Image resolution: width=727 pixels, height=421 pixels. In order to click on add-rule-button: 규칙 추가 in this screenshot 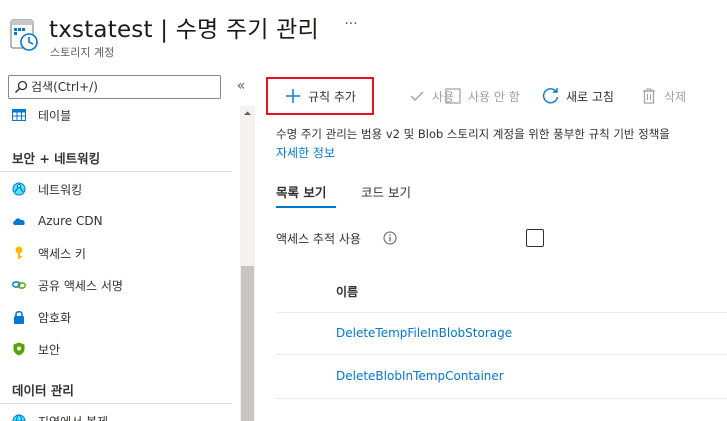, I will do `click(320, 96)`.